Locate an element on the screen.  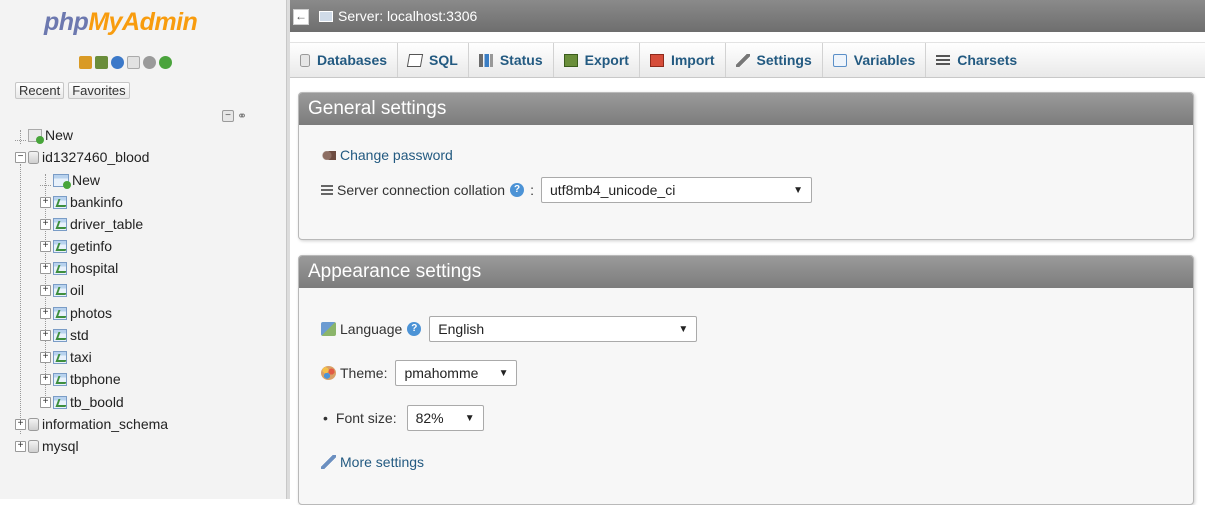
tab-databases: Databases is located at coordinates (344, 60).